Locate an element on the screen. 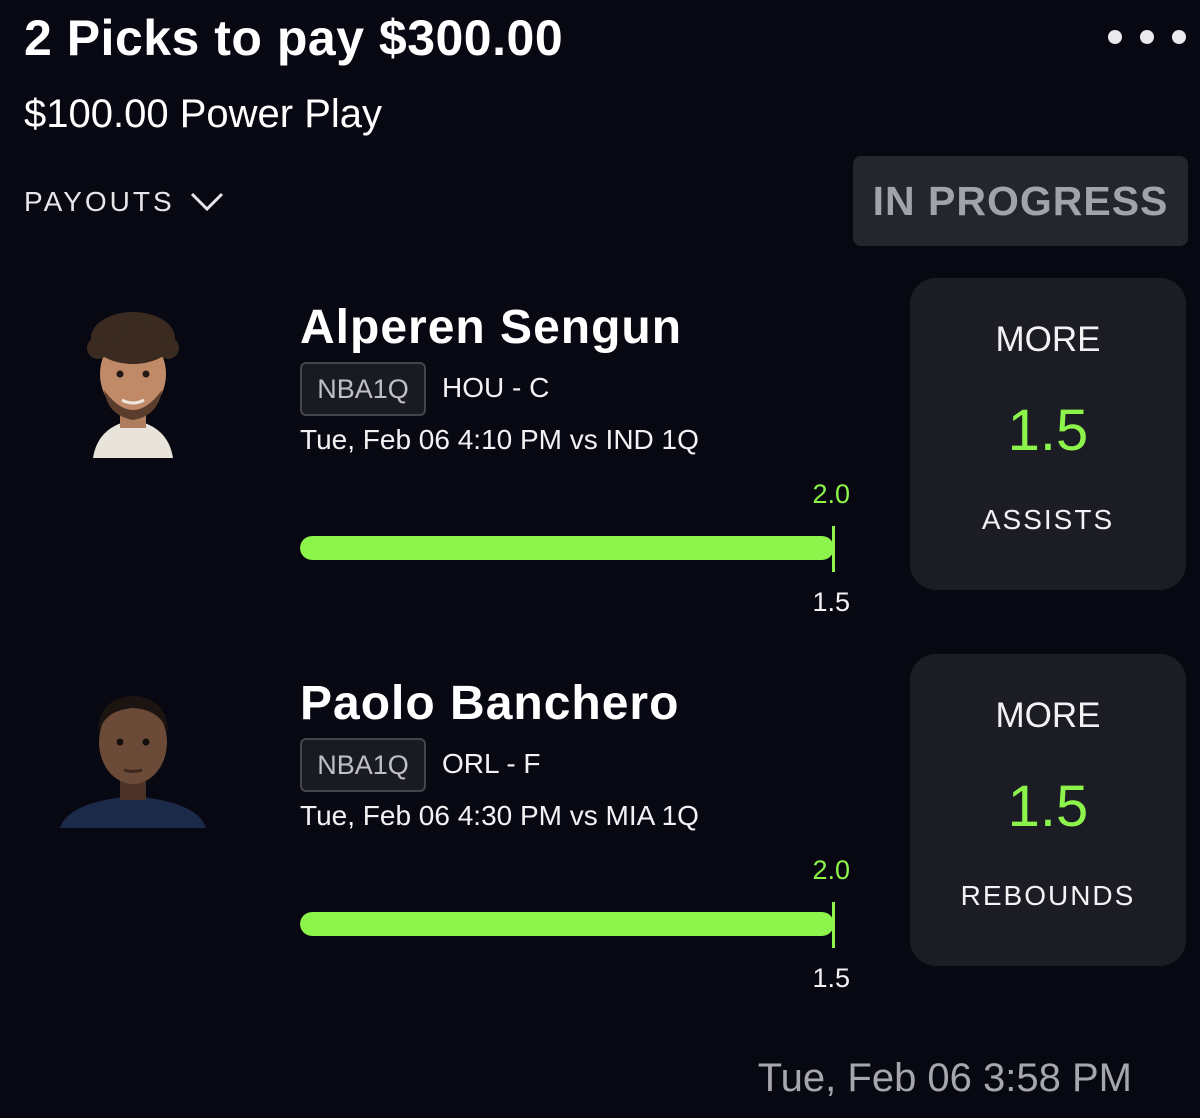  game-time: Tue, Feb 06 4:10 PM vs IND 1Q is located at coordinates (499, 439).